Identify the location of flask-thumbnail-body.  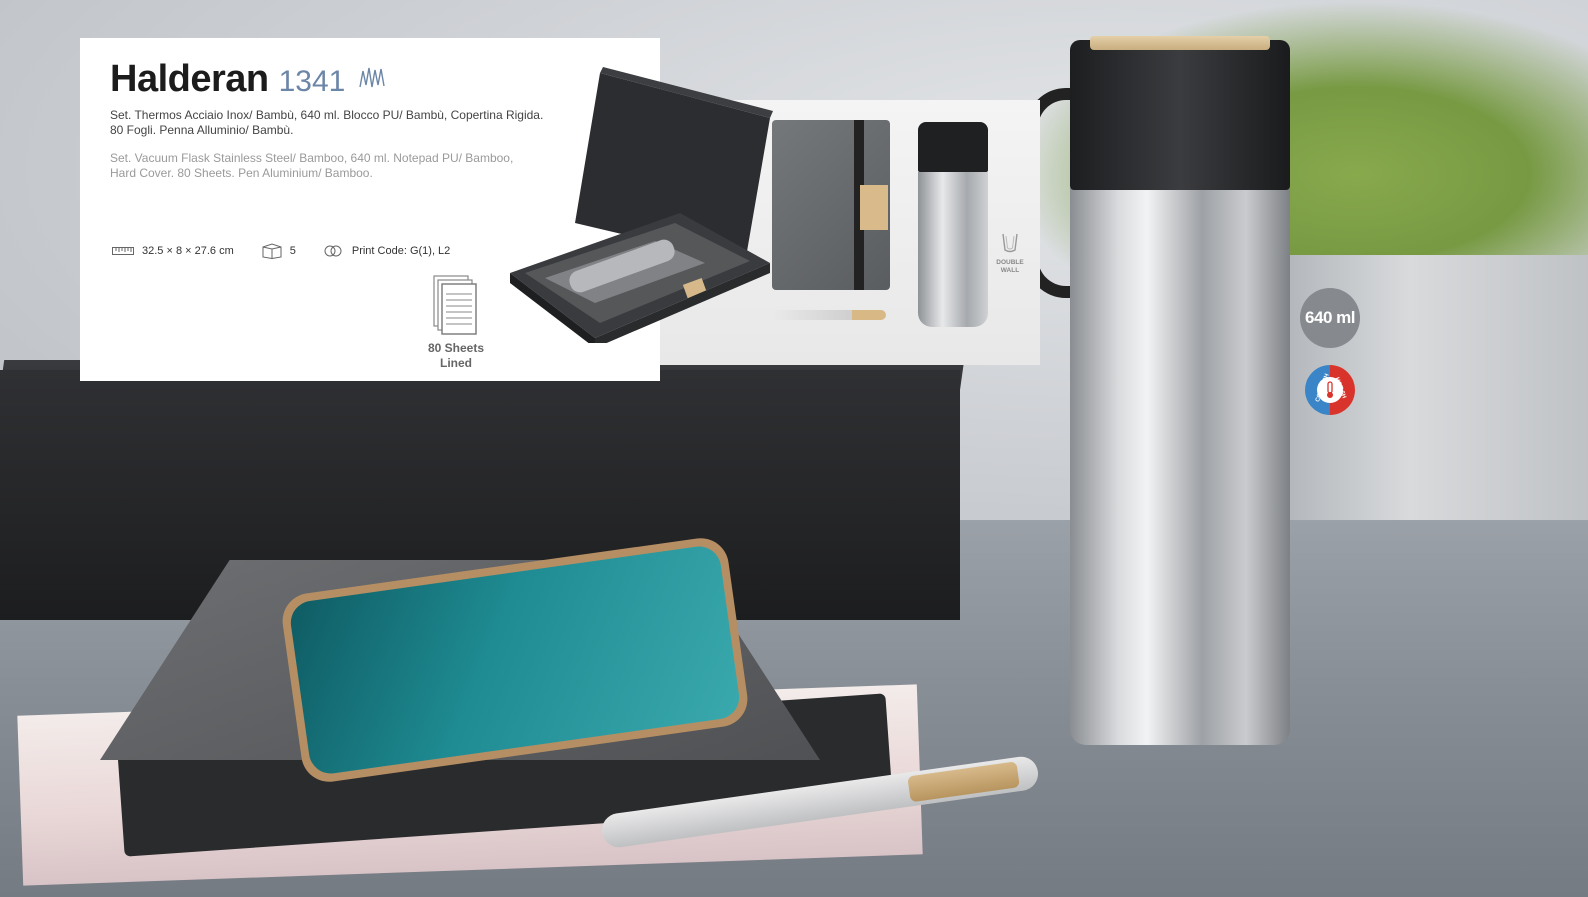
(953, 249).